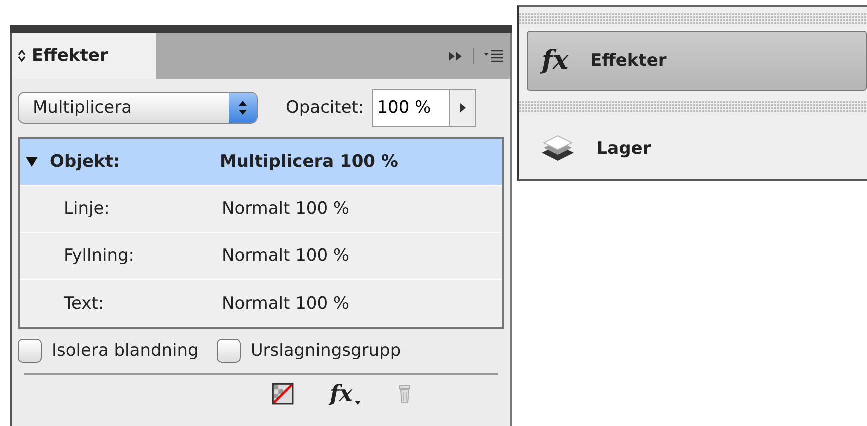  I want to click on up-down-arrows-icon, so click(22, 56).